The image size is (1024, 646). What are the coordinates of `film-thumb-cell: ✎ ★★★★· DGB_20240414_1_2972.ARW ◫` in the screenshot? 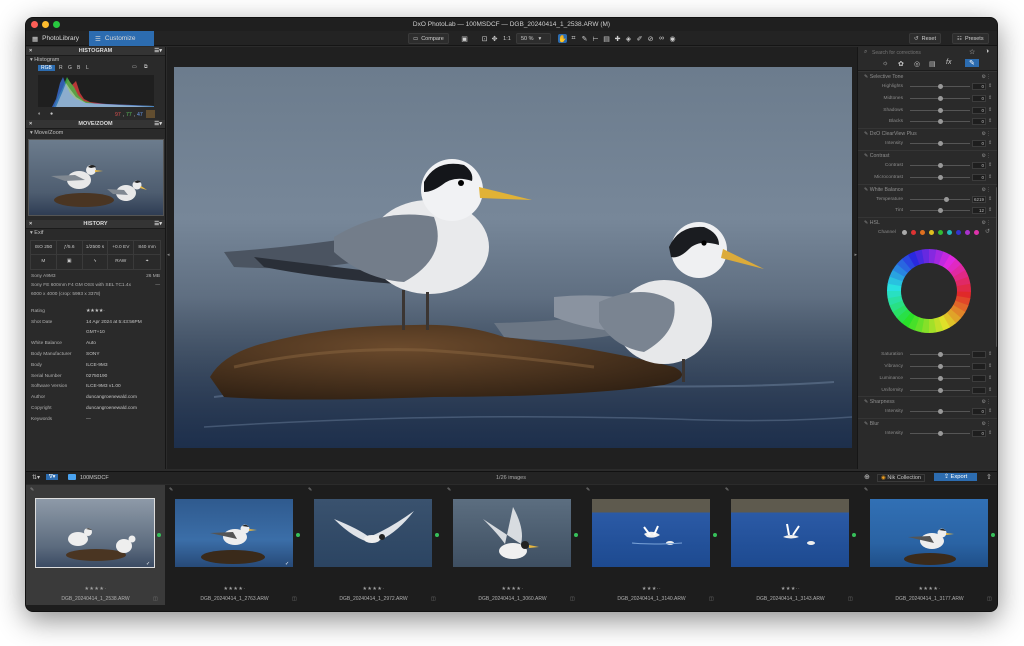 It's located at (373, 545).